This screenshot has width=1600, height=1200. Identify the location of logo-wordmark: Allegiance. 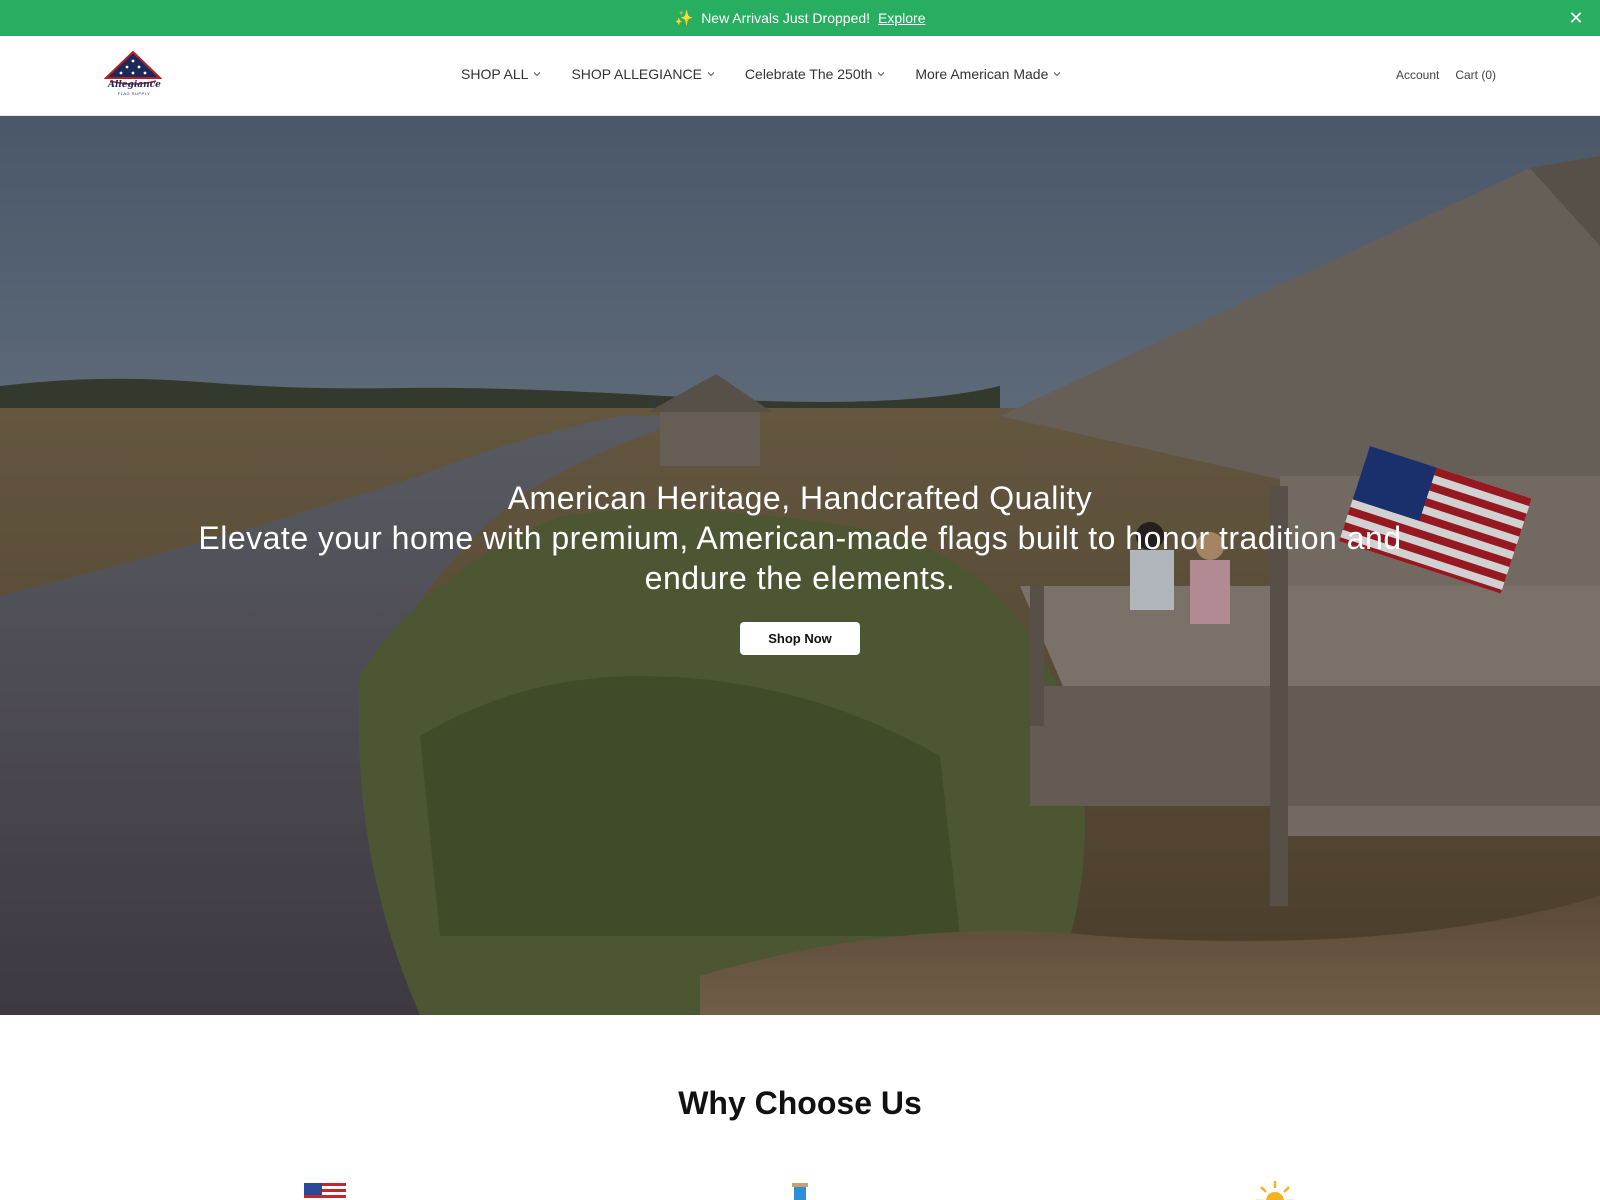
(134, 85).